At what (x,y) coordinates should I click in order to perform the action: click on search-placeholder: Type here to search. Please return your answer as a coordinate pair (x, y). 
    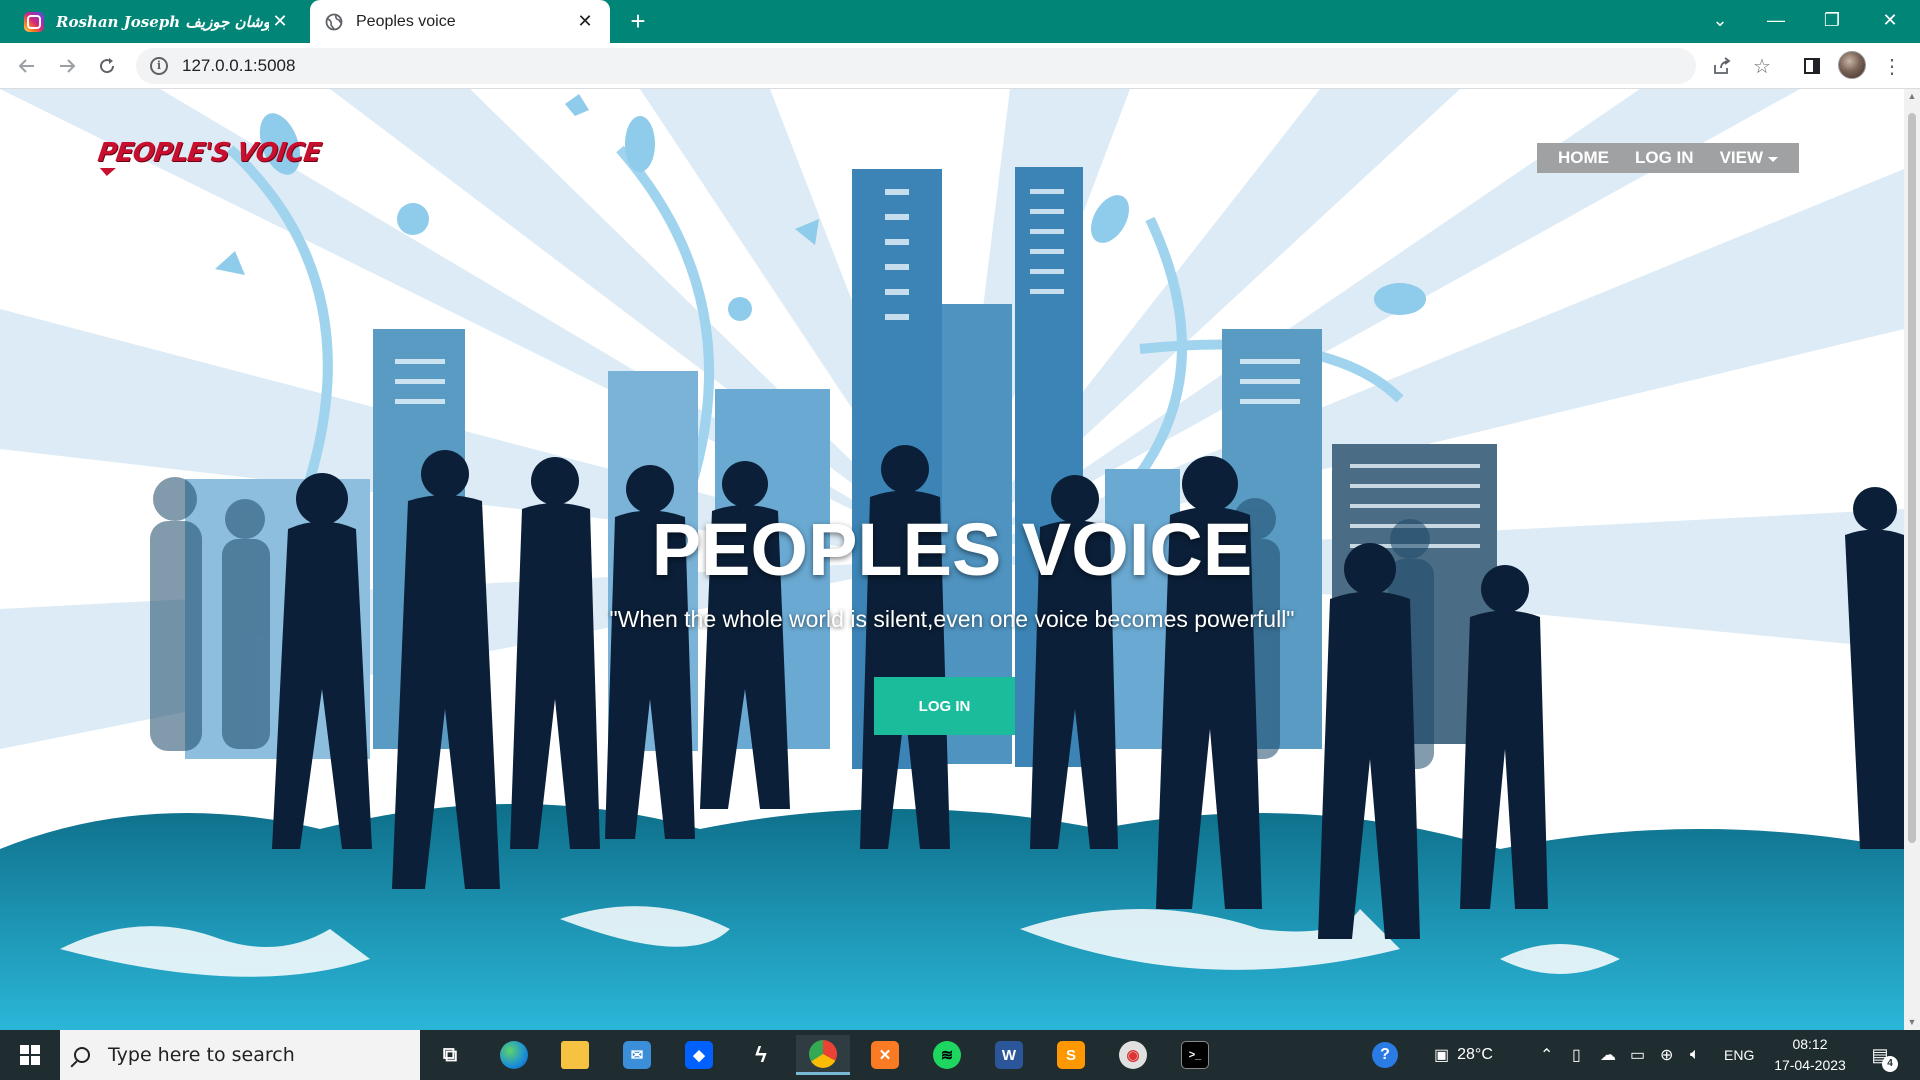
    Looking at the image, I should click on (201, 1055).